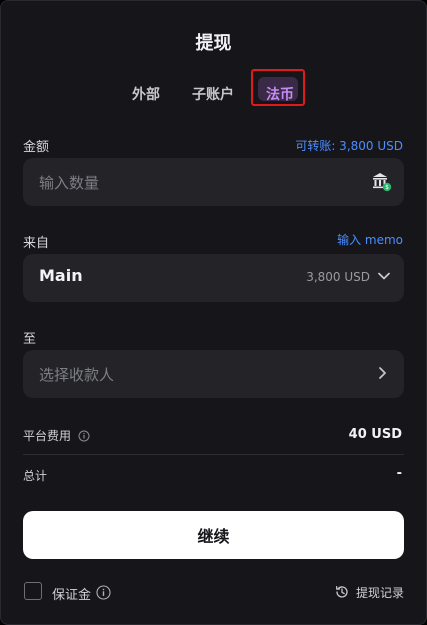 Image resolution: width=427 pixels, height=625 pixels. I want to click on withdraw-history-link: 提现记录, so click(380, 592).